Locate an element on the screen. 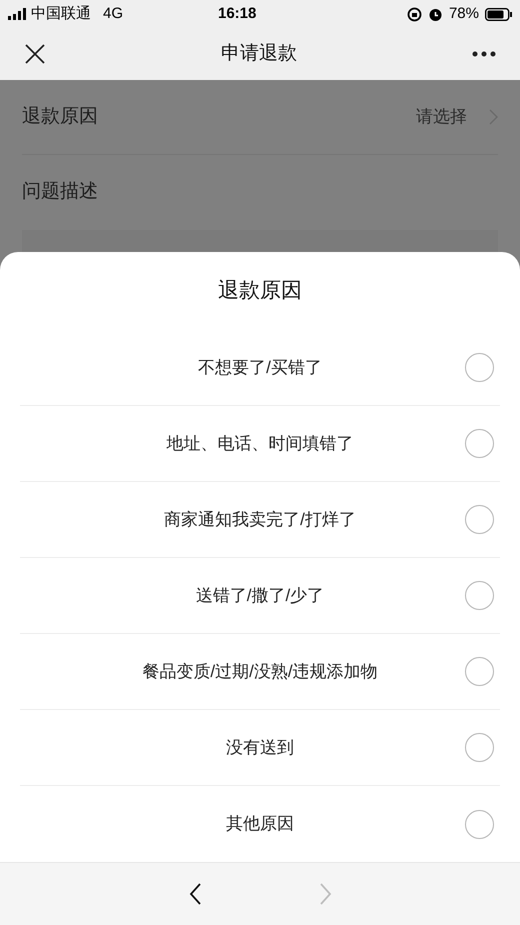 This screenshot has width=520, height=925. close-icon is located at coordinates (35, 54).